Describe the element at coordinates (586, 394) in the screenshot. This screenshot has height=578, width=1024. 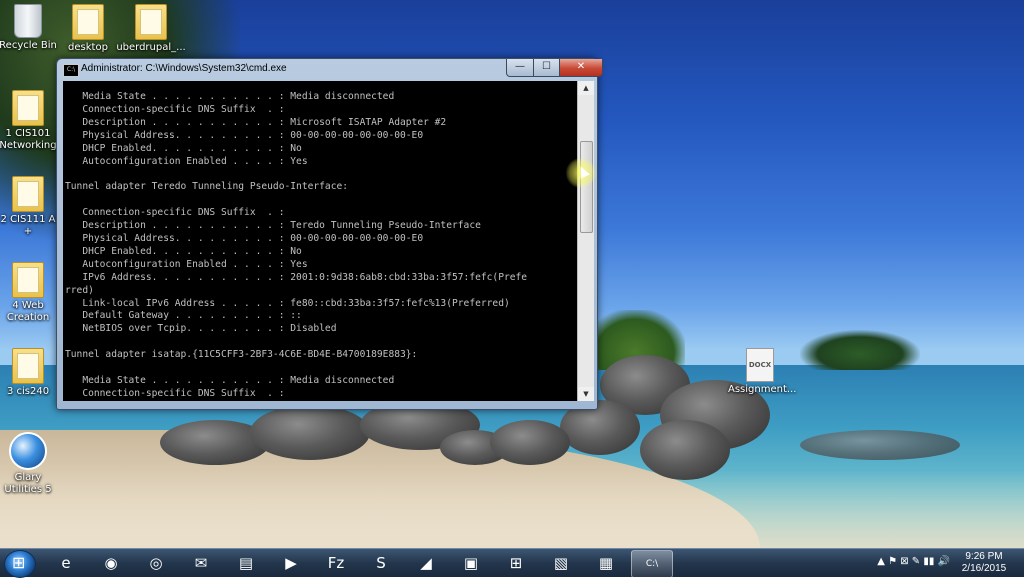
I see `scroll-down-icon: ▼` at that location.